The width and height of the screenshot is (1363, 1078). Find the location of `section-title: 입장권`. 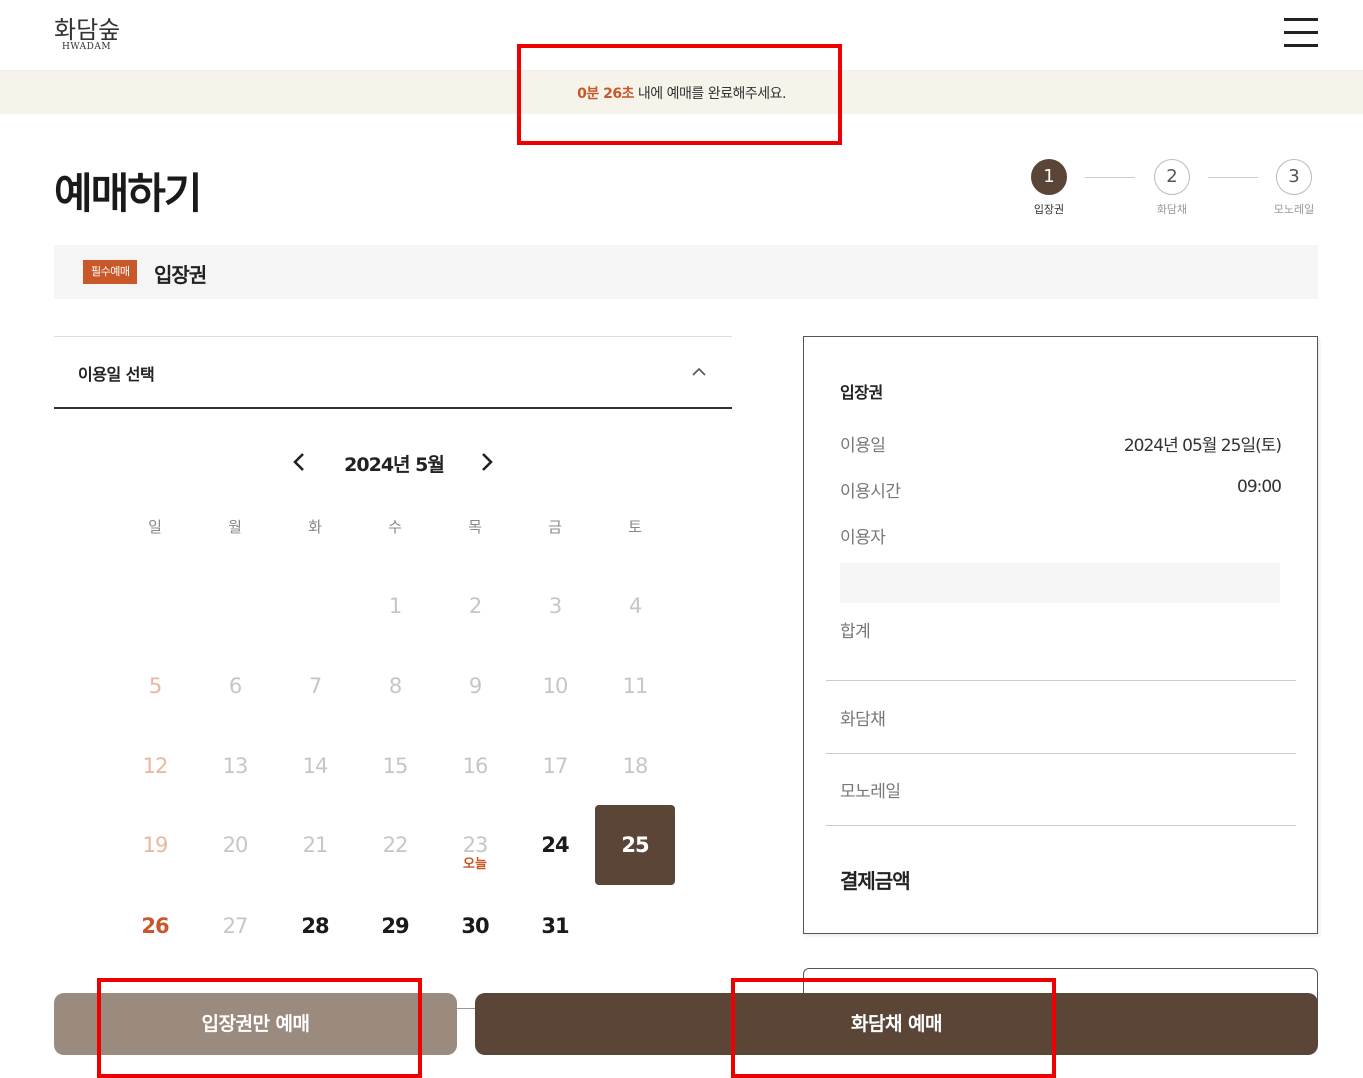

section-title: 입장권 is located at coordinates (180, 275).